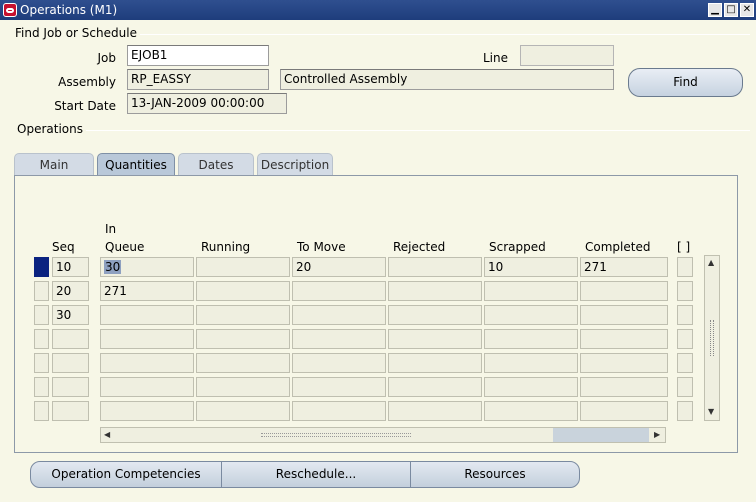 The width and height of the screenshot is (756, 502). Describe the element at coordinates (531, 267) in the screenshot. I see `grid-cell-scrapped: 10` at that location.